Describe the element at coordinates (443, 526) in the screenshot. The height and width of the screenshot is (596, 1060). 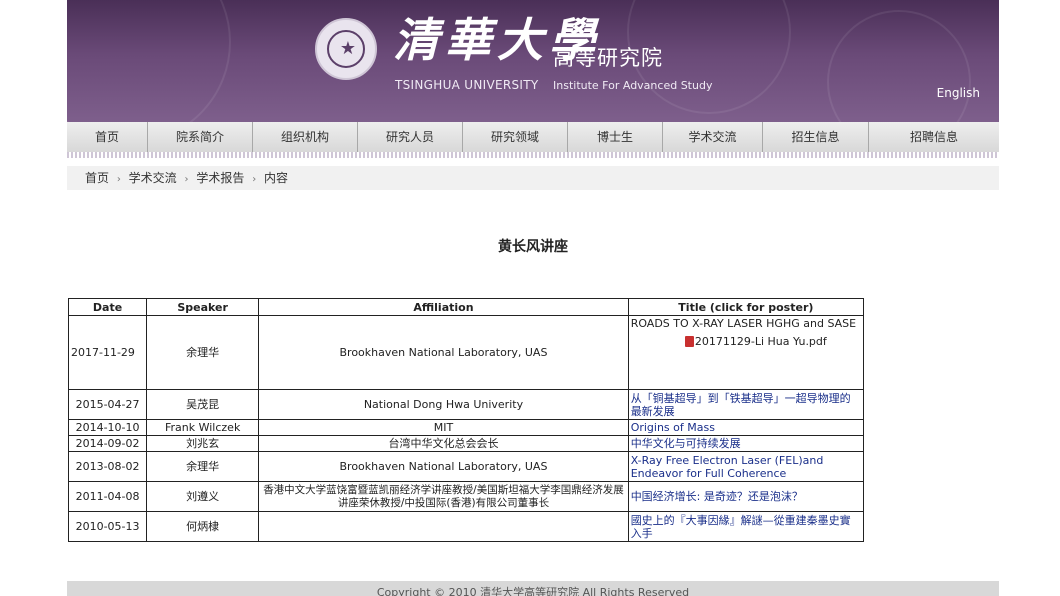
I see `cell-affiliation` at that location.